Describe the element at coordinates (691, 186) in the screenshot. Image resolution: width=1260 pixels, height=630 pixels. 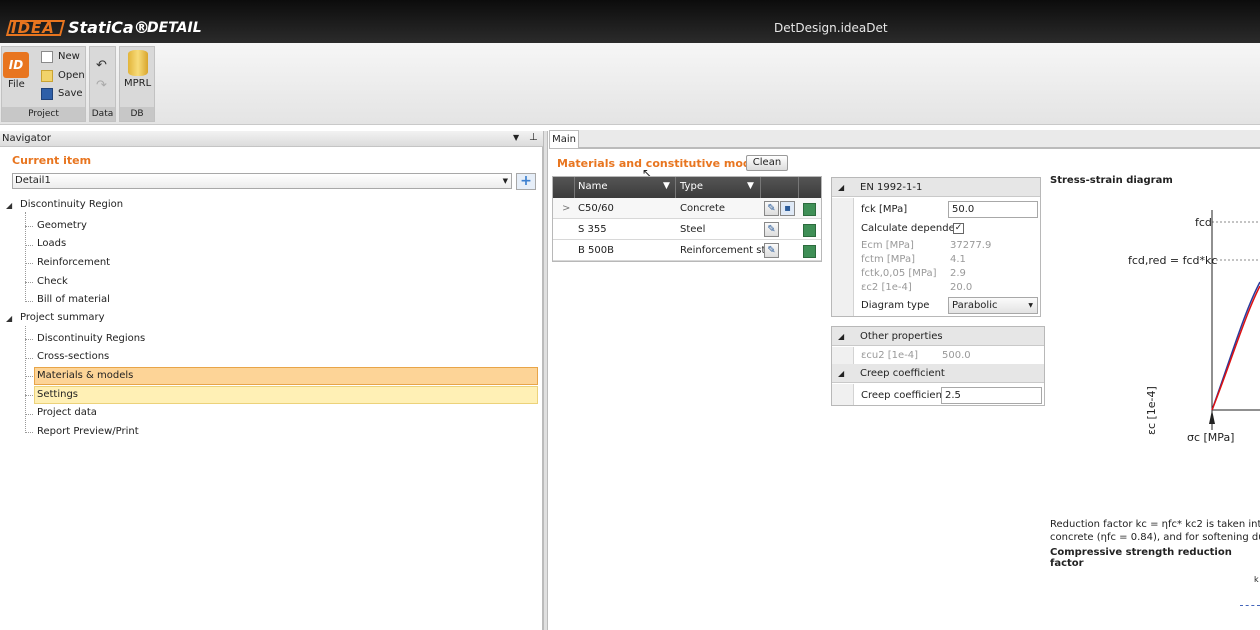
I see `column-header-type: Type` at that location.